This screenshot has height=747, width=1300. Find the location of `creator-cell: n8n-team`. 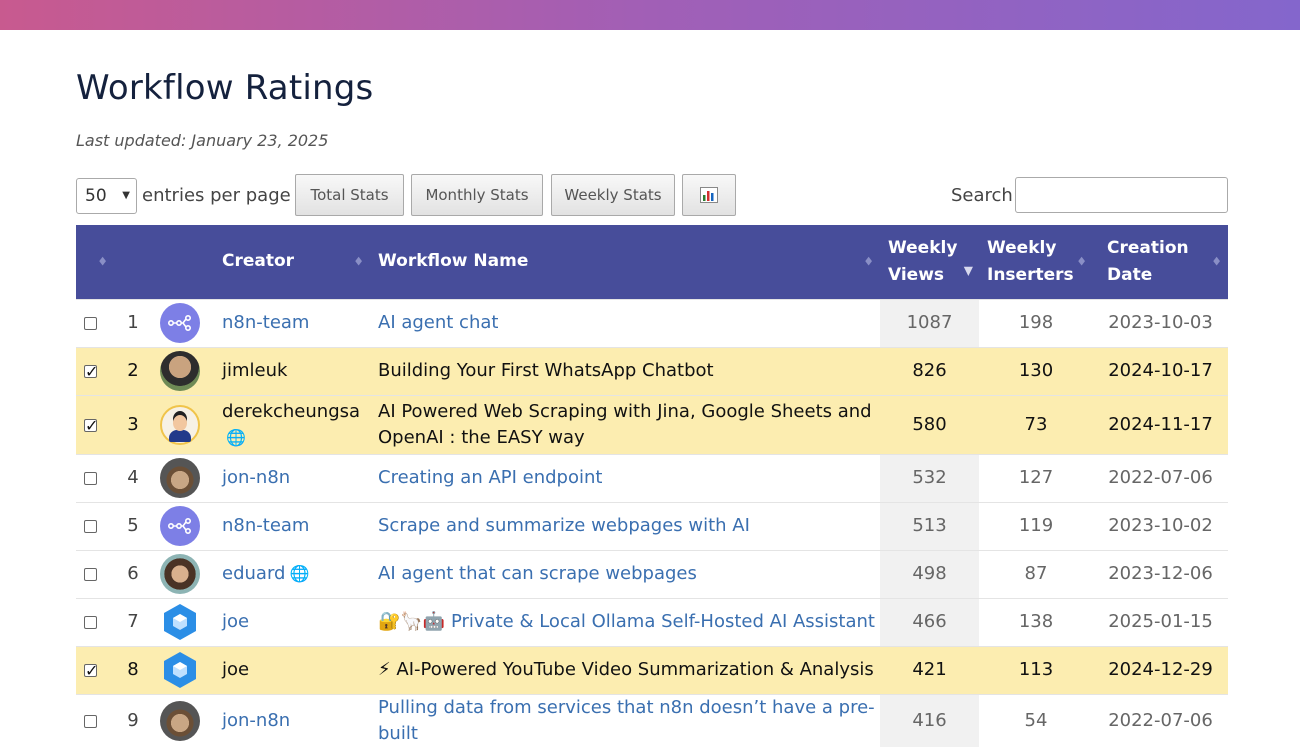

creator-cell: n8n-team is located at coordinates (292, 525).